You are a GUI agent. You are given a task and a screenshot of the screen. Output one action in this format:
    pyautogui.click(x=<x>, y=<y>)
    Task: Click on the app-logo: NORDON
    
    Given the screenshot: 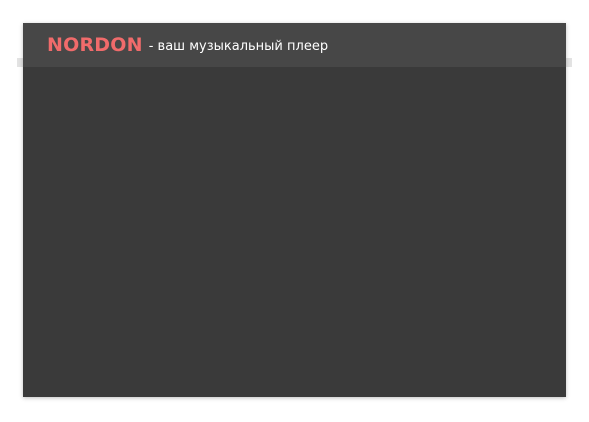 What is the action you would take?
    pyautogui.click(x=95, y=45)
    